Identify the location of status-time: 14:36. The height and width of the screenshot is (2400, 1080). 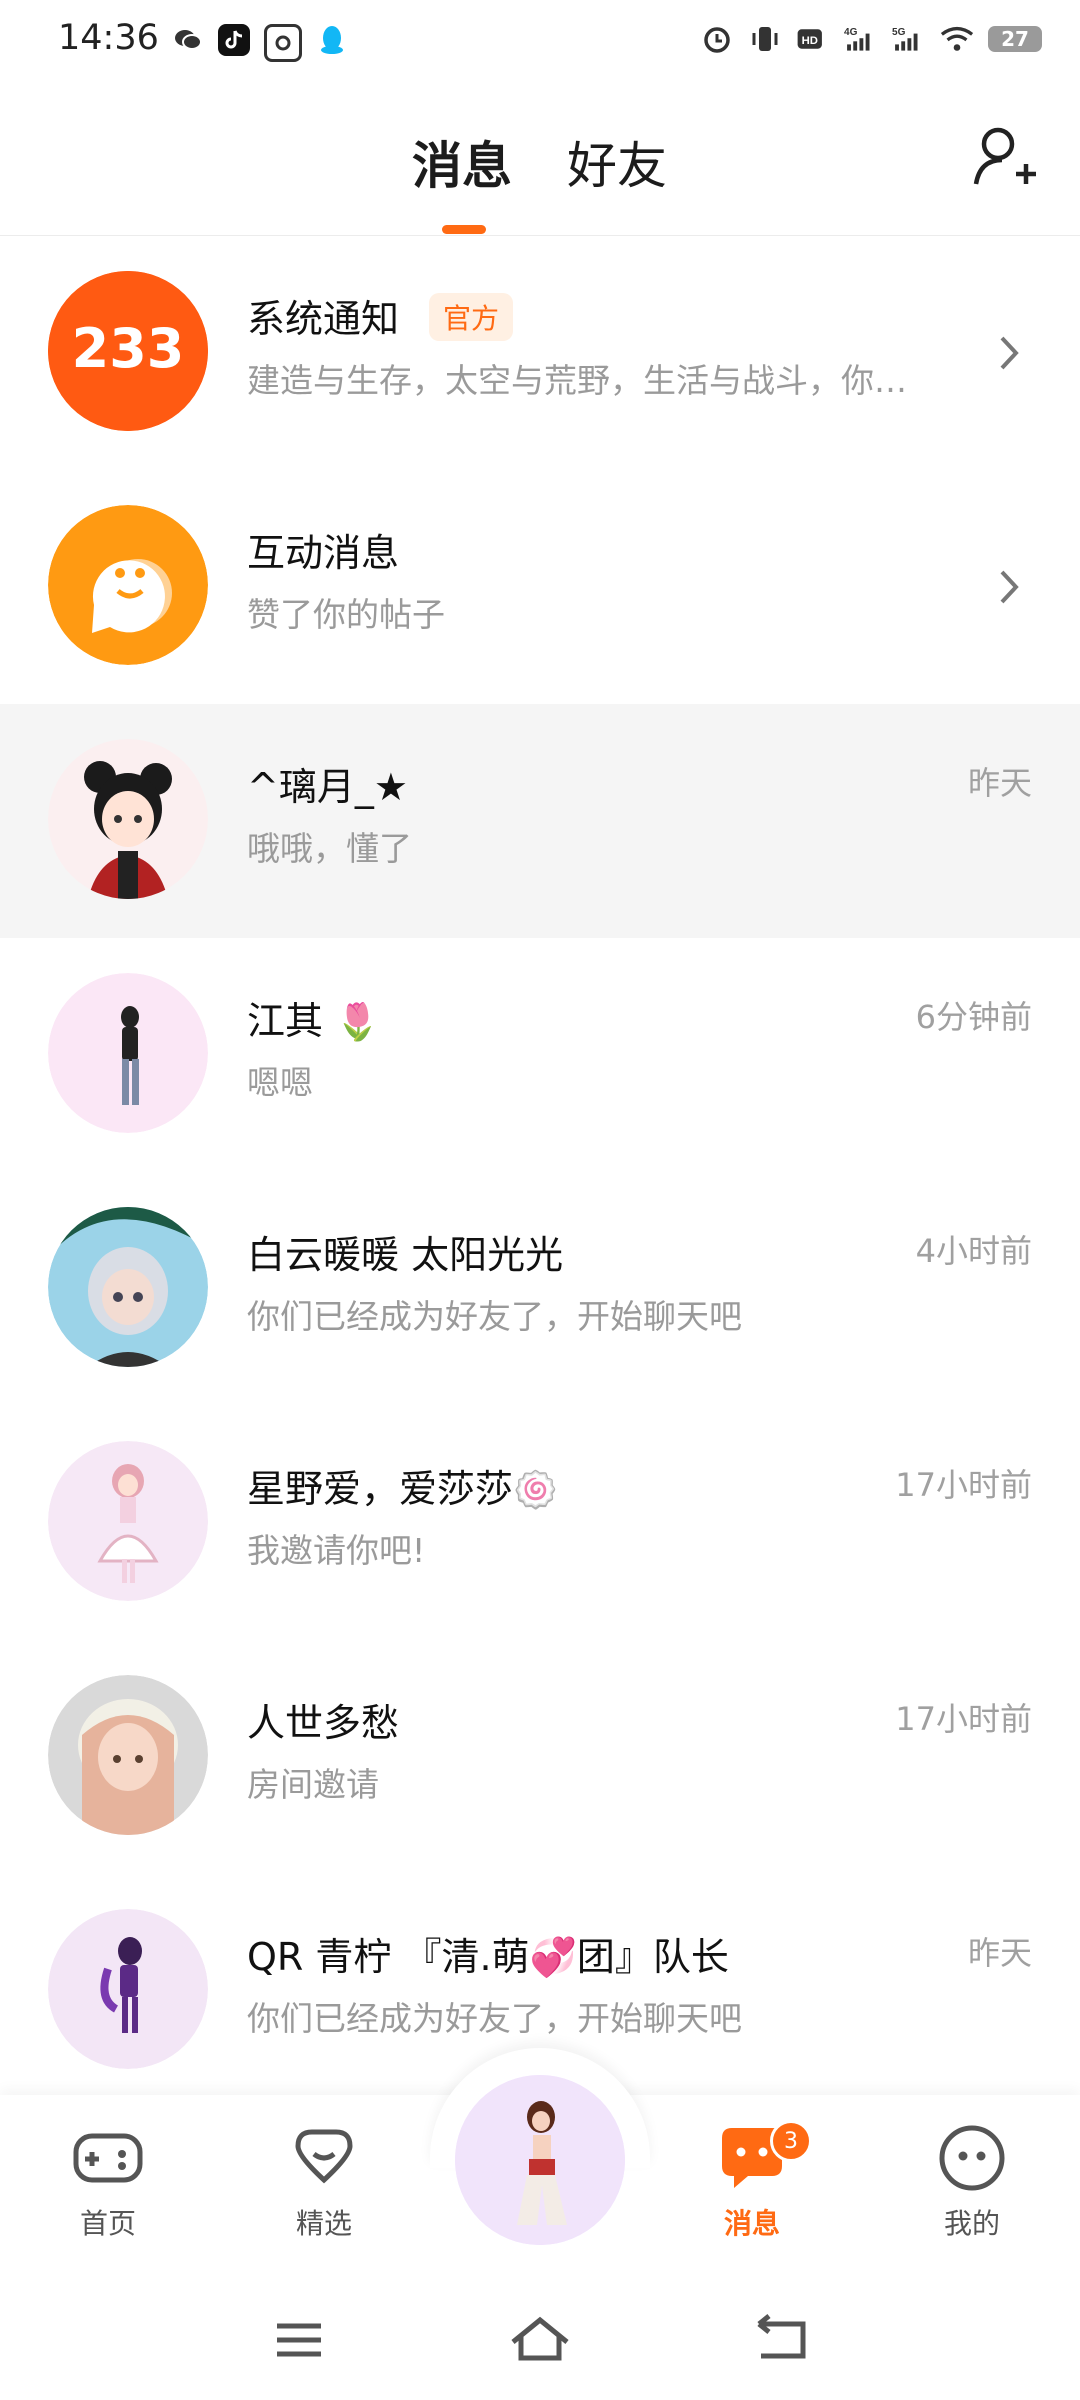
(108, 38).